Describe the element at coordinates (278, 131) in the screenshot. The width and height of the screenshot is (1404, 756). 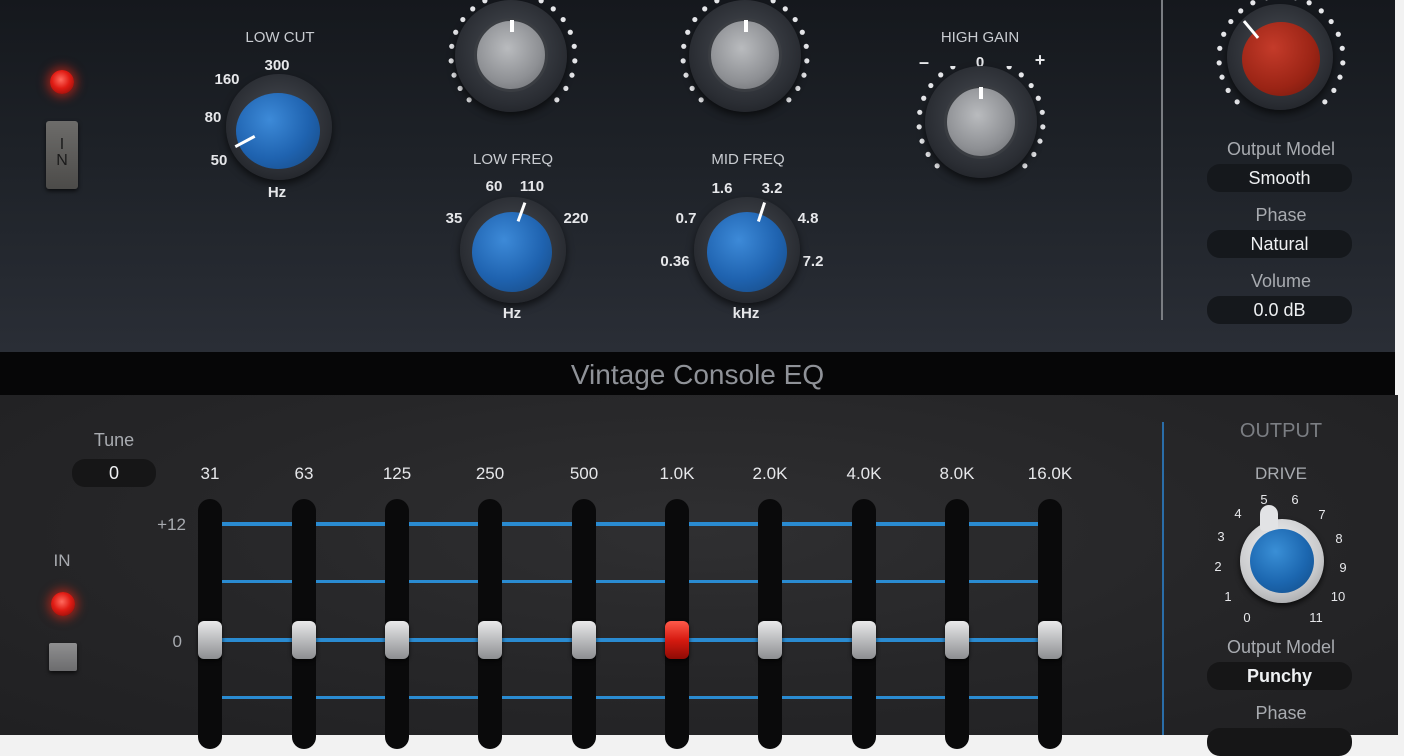
I see `low-cut-knob` at that location.